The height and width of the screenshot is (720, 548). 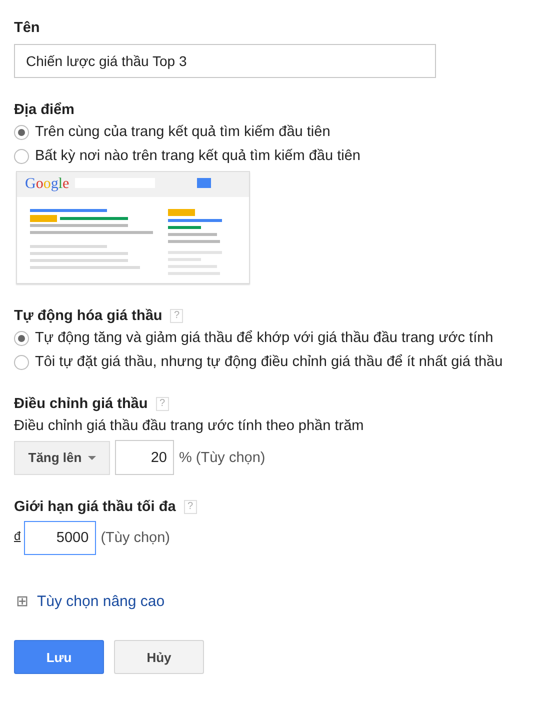 What do you see at coordinates (197, 156) in the screenshot?
I see `radio-label: Bất kỳ nơi nào trên trang kết quả tìm kiếm đầu tiên` at bounding box center [197, 156].